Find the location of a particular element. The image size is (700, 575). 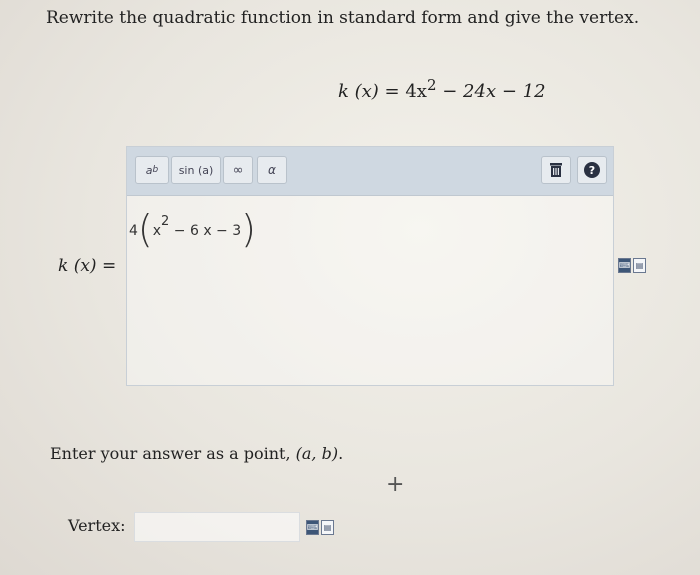

function-formula: k (x) = 4x2 − 24x − 12 is located at coordinates (442, 89).